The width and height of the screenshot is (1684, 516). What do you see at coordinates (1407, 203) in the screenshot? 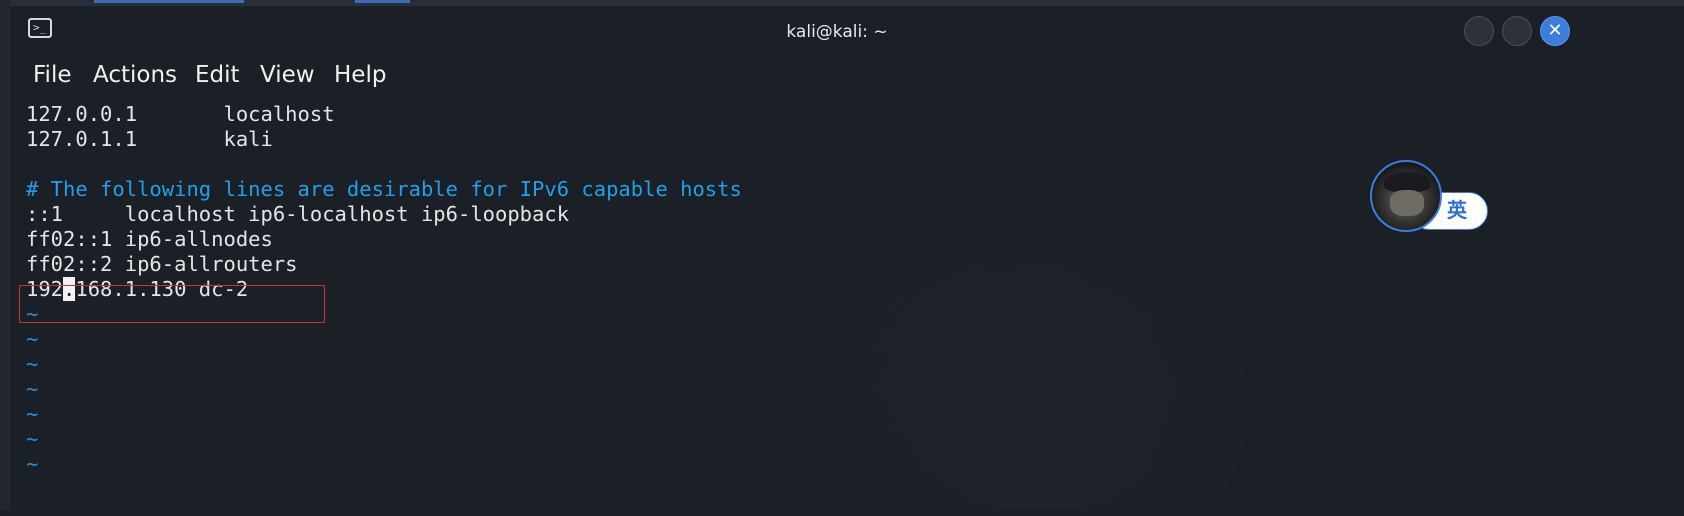
I see `avatar-face-shape` at bounding box center [1407, 203].